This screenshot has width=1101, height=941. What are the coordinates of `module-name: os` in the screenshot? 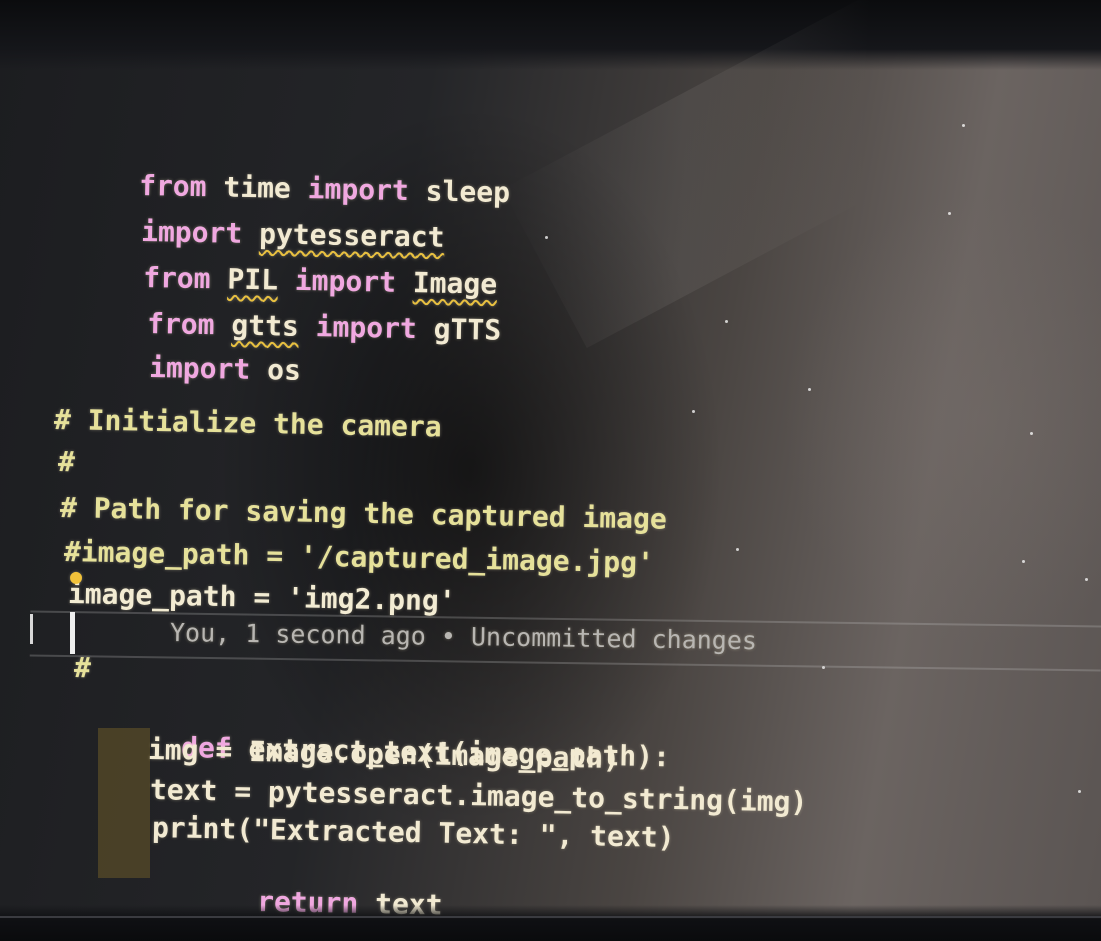 It's located at (284, 370).